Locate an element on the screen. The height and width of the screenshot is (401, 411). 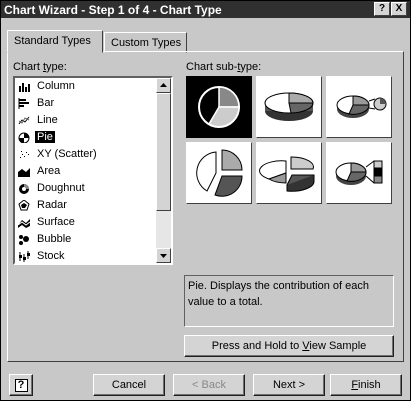
chart-subtype-label: Chart sub-type: is located at coordinates (224, 67).